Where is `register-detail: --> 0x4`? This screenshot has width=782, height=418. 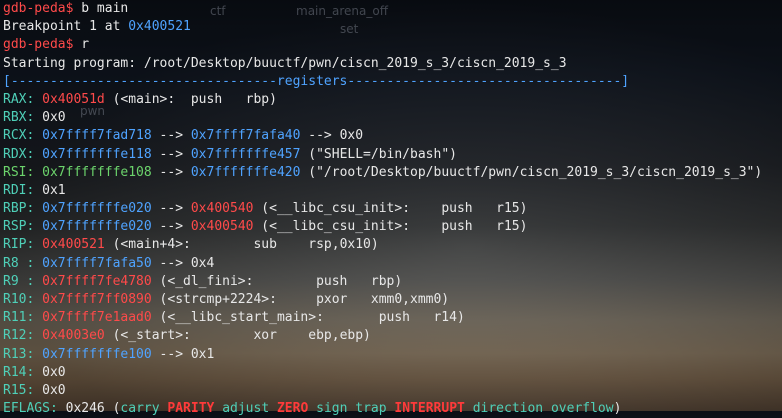 register-detail: --> 0x4 is located at coordinates (183, 263).